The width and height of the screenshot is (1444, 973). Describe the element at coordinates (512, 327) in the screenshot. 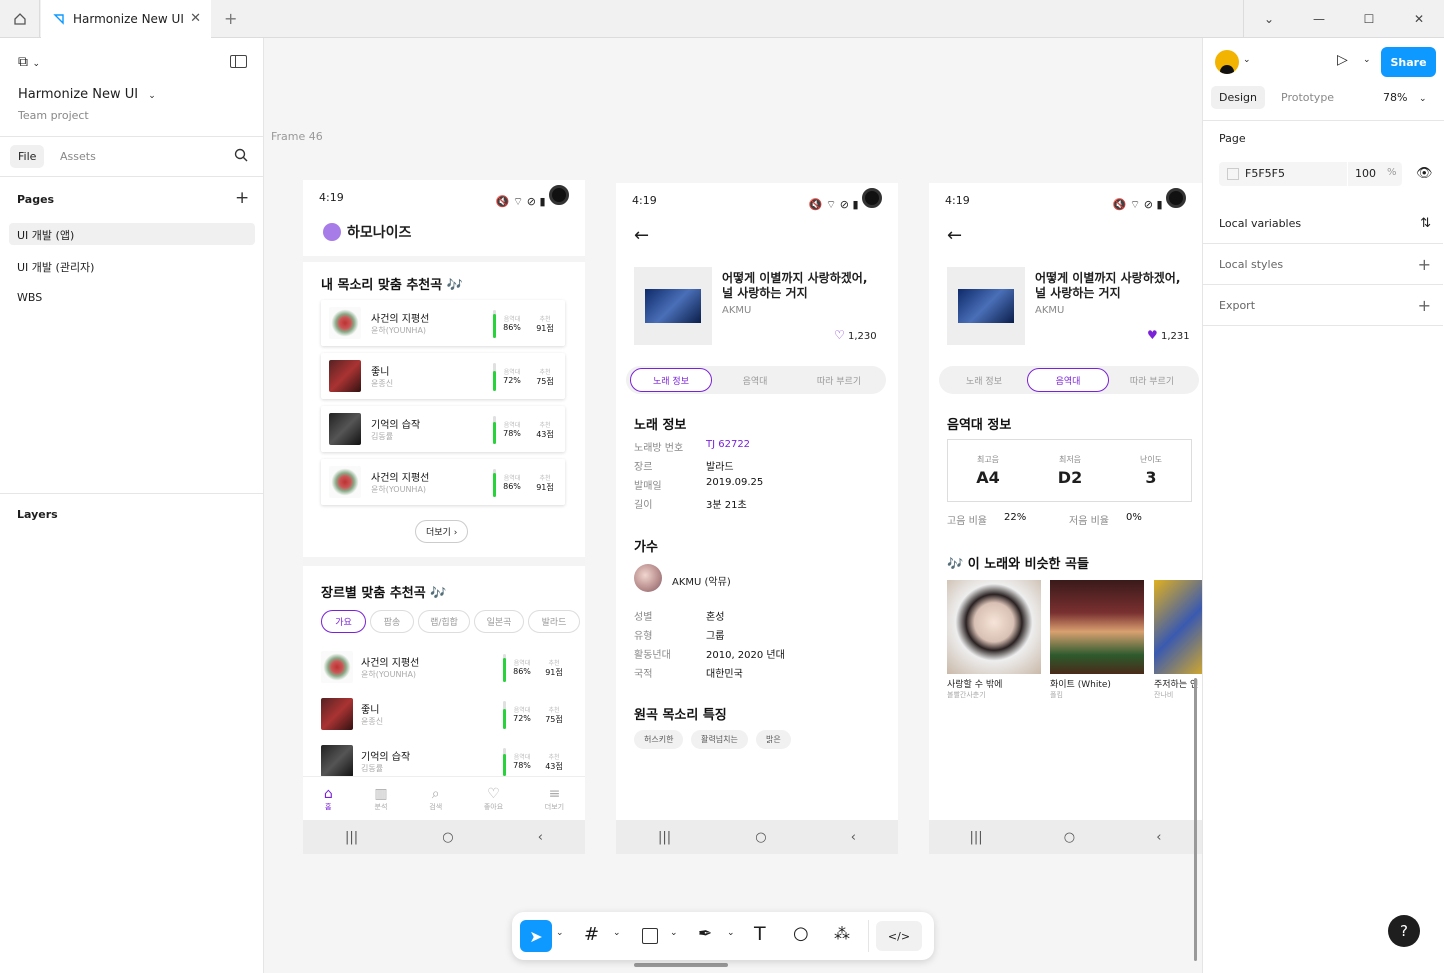

I see `range-value: 86%` at that location.